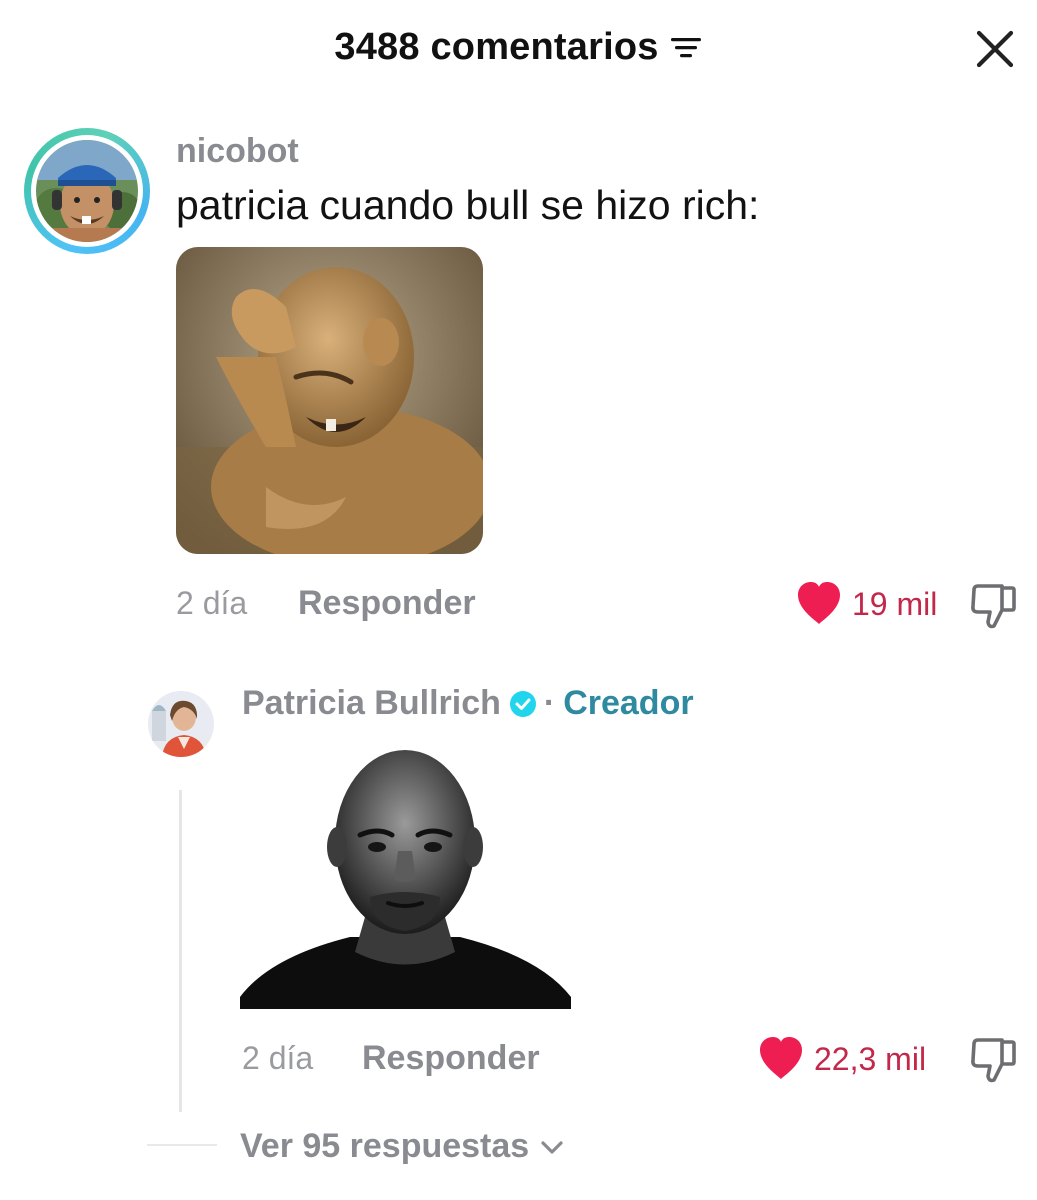 The height and width of the screenshot is (1200, 1037). I want to click on reply-time: 2 día, so click(278, 1058).